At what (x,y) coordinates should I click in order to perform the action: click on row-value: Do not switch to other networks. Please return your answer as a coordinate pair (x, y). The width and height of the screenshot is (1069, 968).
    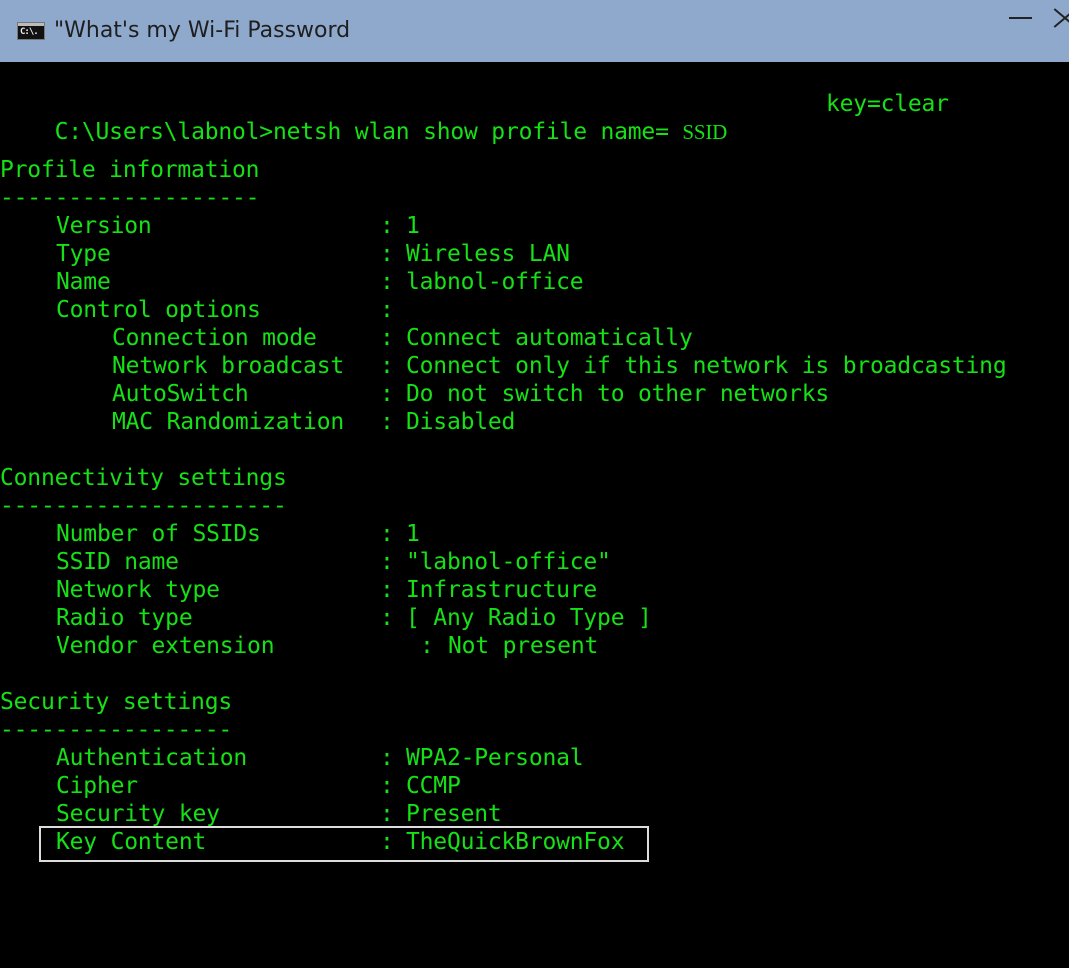
    Looking at the image, I should click on (618, 394).